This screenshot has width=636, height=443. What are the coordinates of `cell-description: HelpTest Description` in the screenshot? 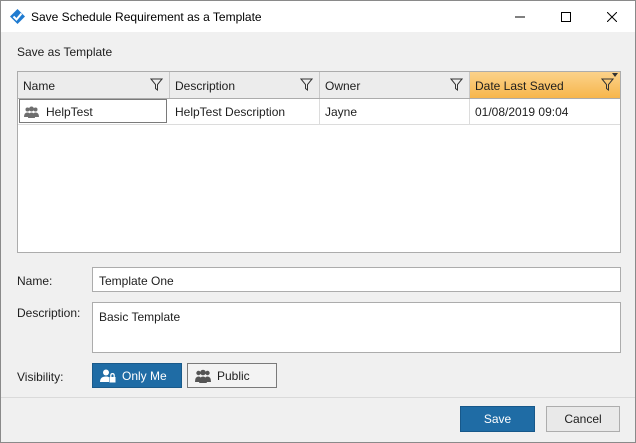 It's located at (245, 111).